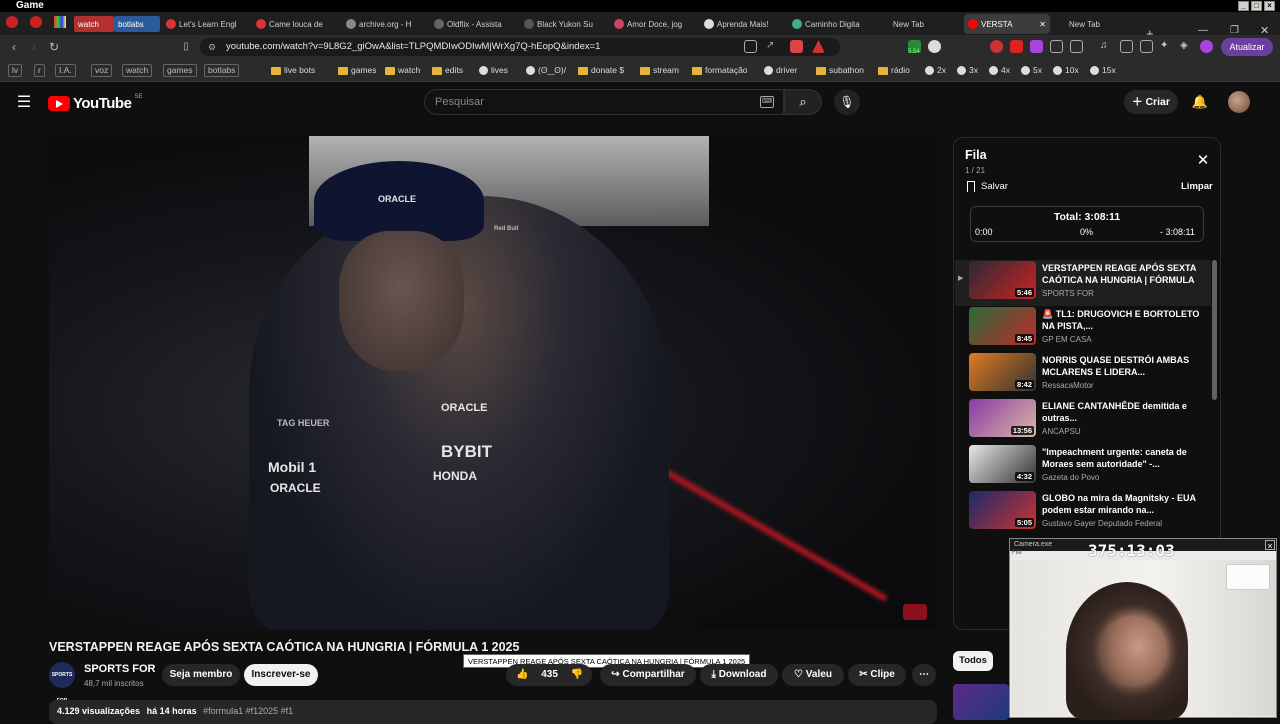  What do you see at coordinates (648, 675) in the screenshot?
I see `share-button: ↪ Compartilhar` at bounding box center [648, 675].